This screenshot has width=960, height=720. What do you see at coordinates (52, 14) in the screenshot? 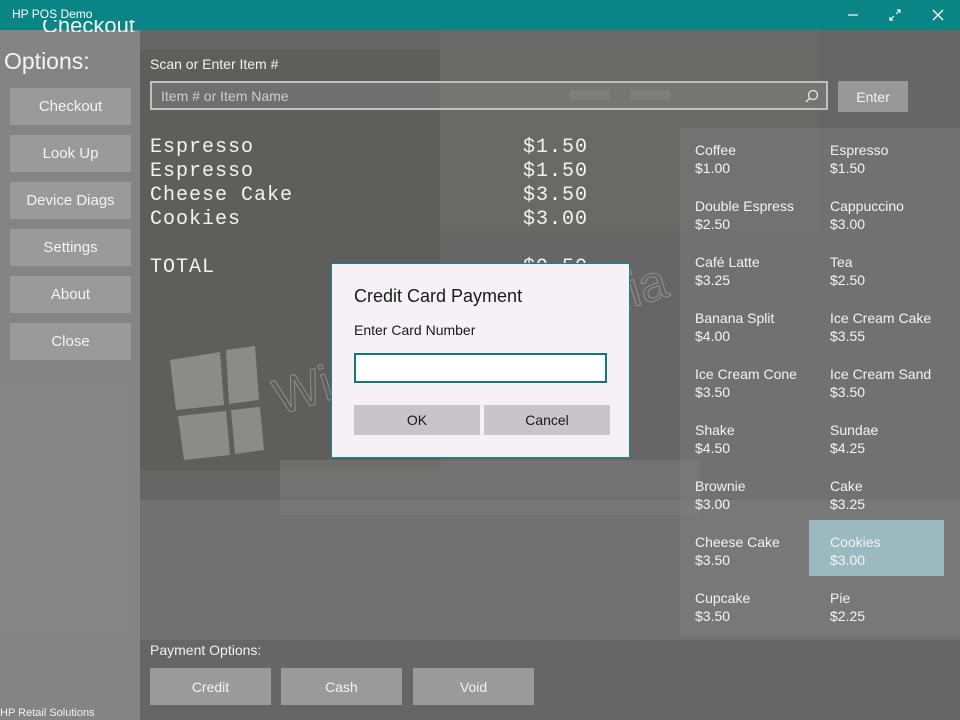
I see `app-title: HP POS Demo` at bounding box center [52, 14].